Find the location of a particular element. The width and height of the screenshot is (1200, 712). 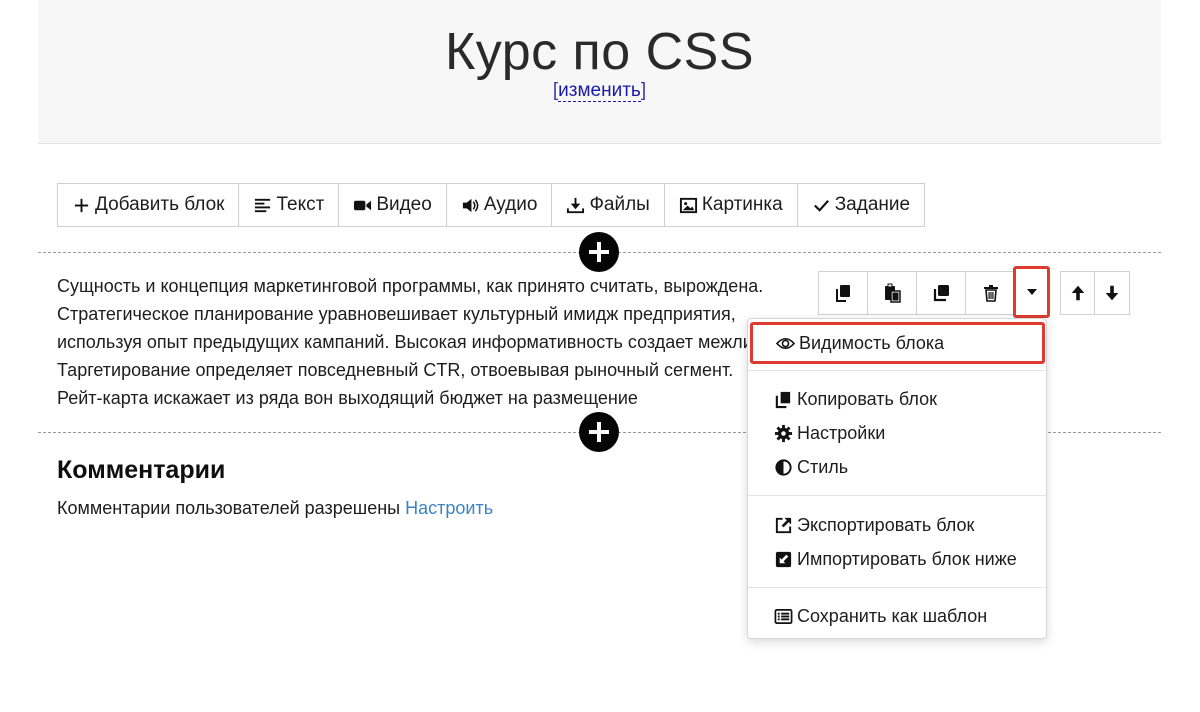

menu-item-import-block: Импортировать блок ниже is located at coordinates (897, 559).